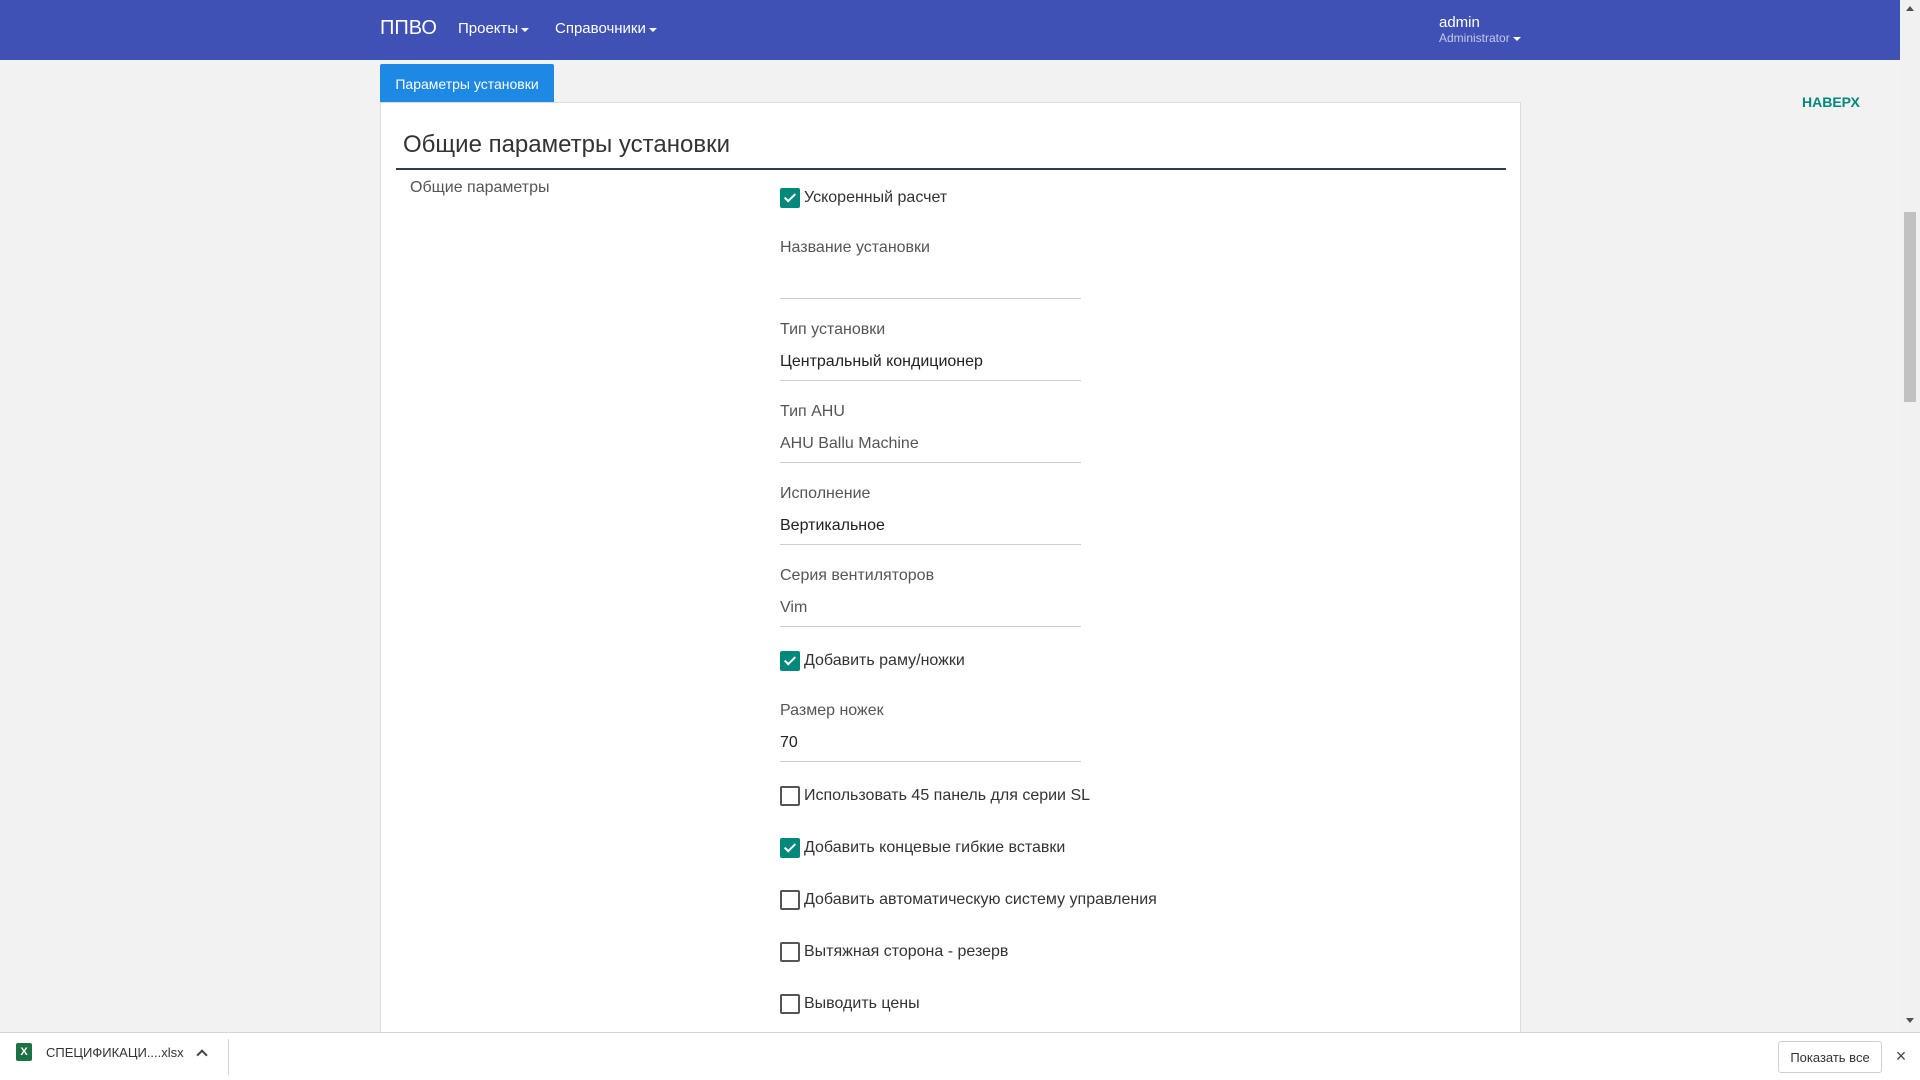 The width and height of the screenshot is (1920, 1080). I want to click on menu-projects-label: Проекты, so click(488, 28).